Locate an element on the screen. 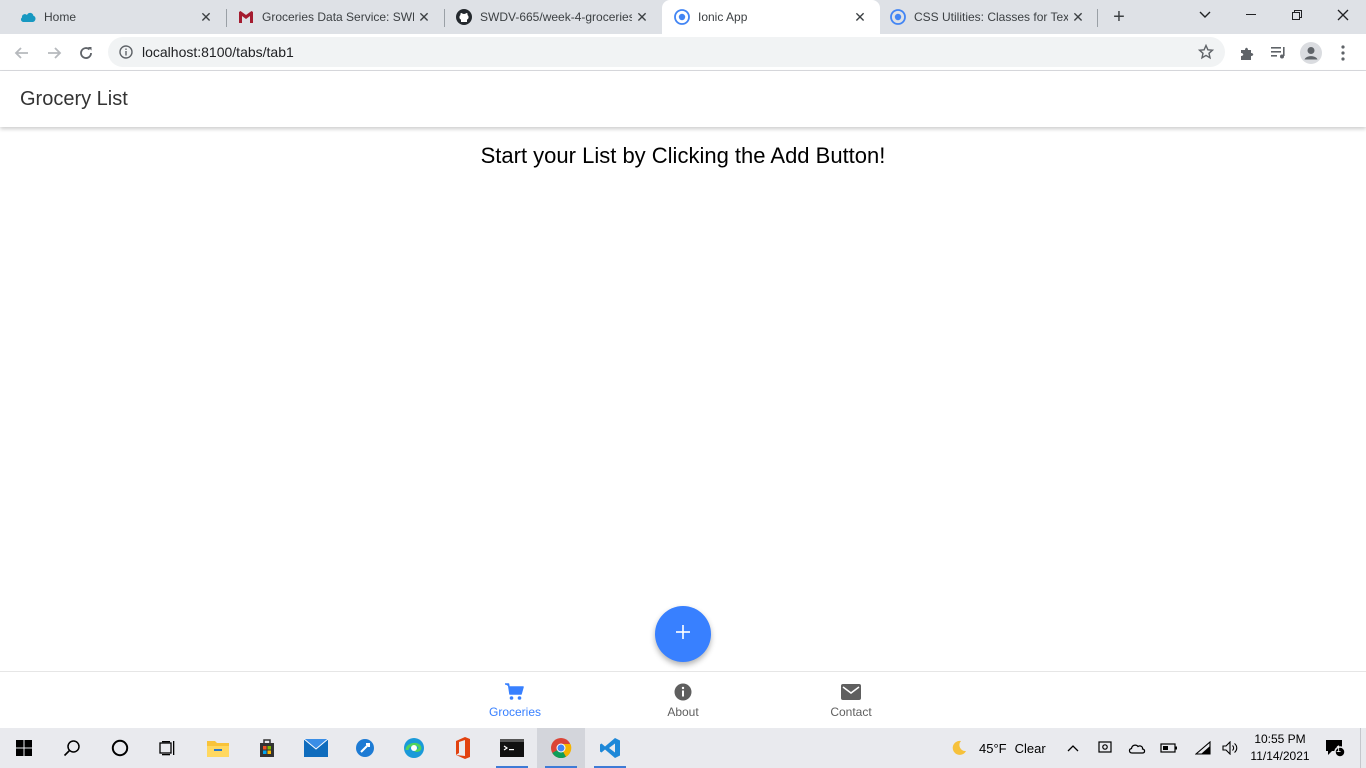 The height and width of the screenshot is (768, 1366). start-windows-icon is located at coordinates (24, 748).